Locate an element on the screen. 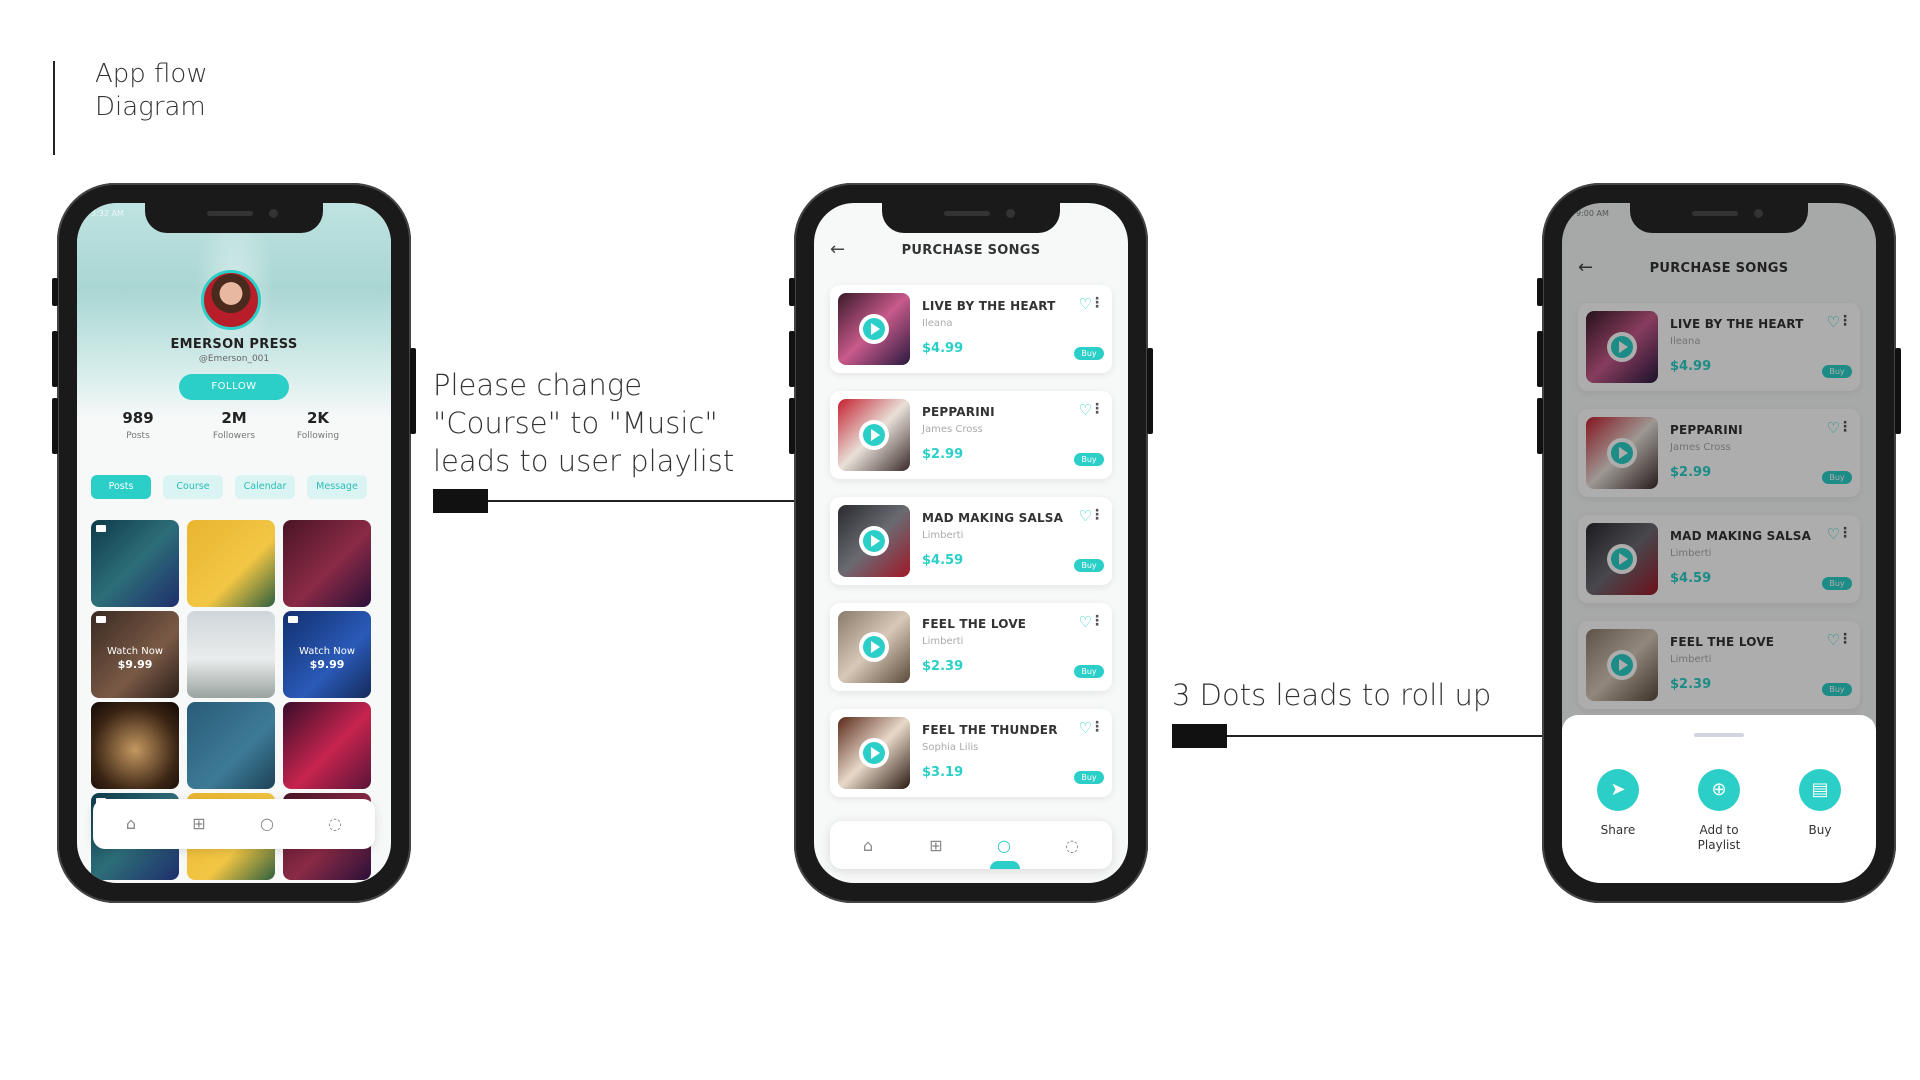 This screenshot has height=1080, width=1920. stat-posts: 989 Posts is located at coordinates (138, 425).